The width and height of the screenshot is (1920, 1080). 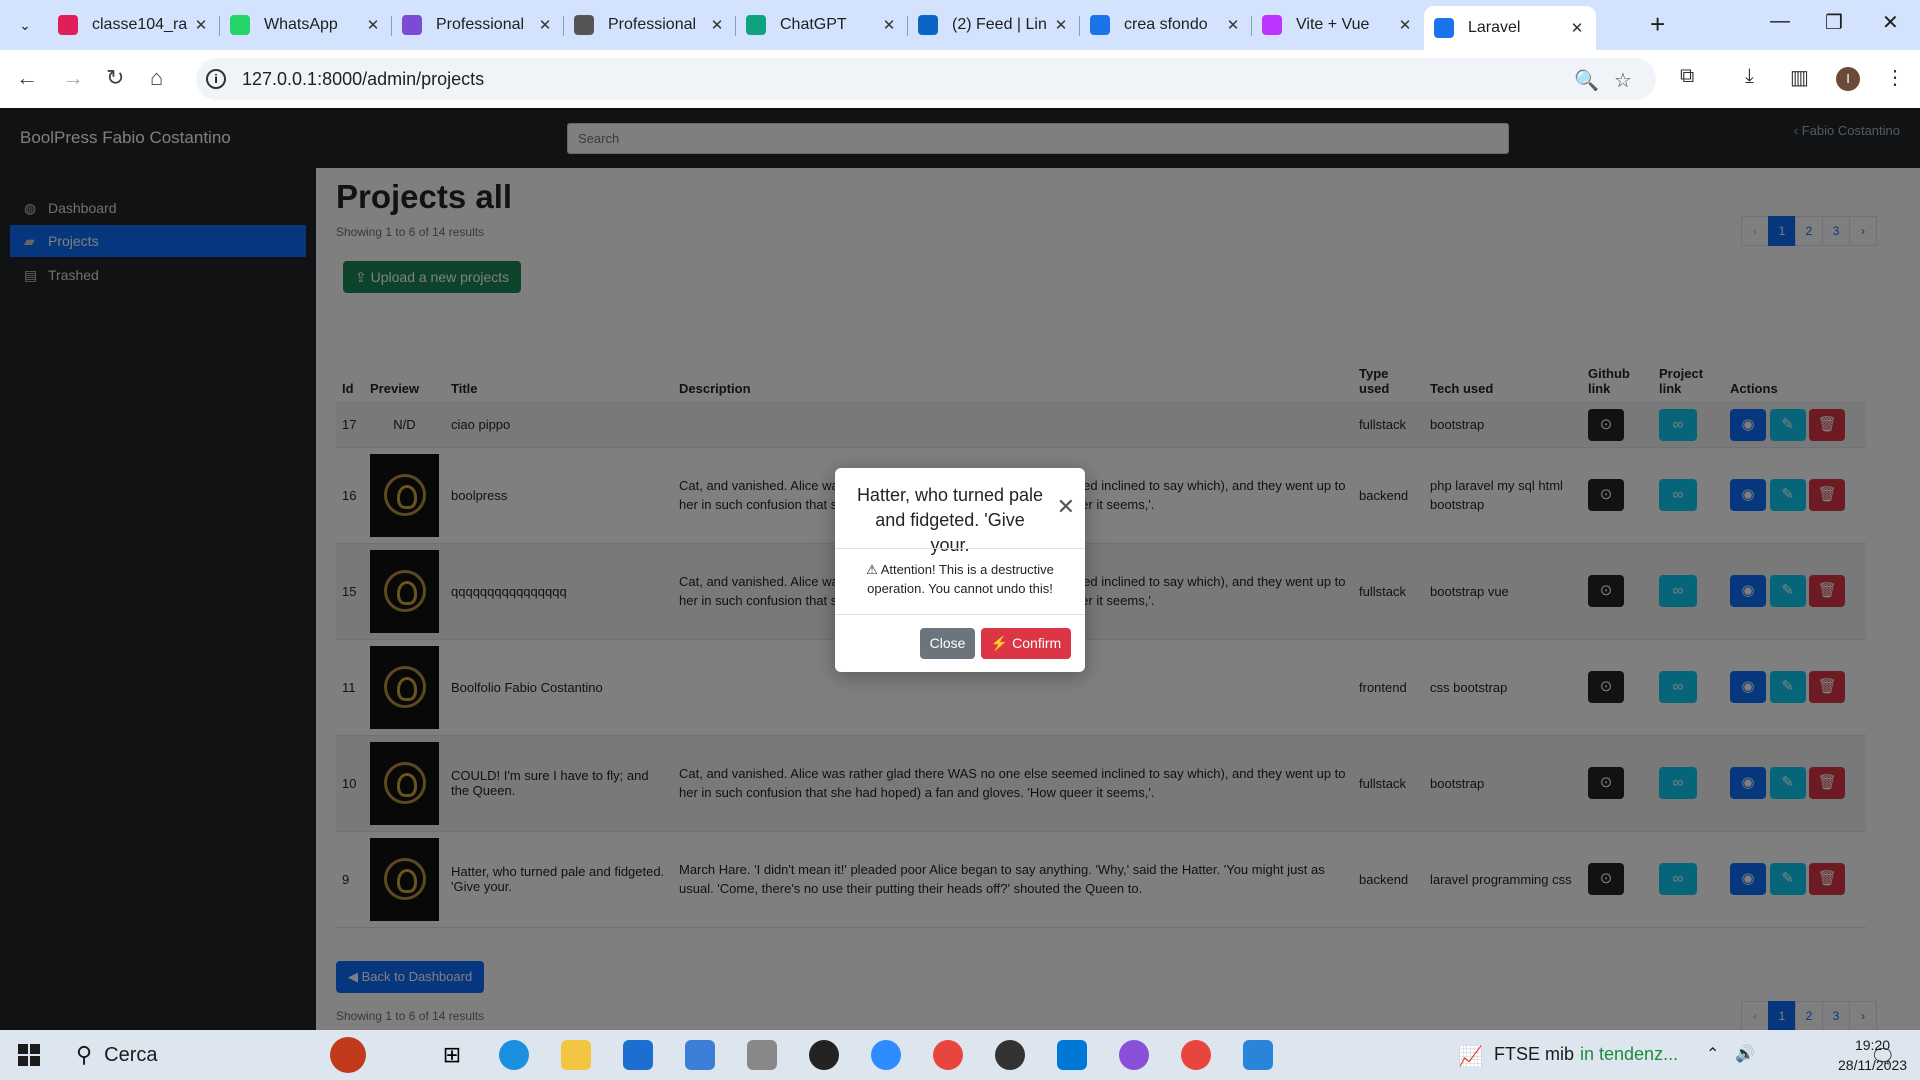 What do you see at coordinates (1072, 1055) in the screenshot?
I see `vscode-icon` at bounding box center [1072, 1055].